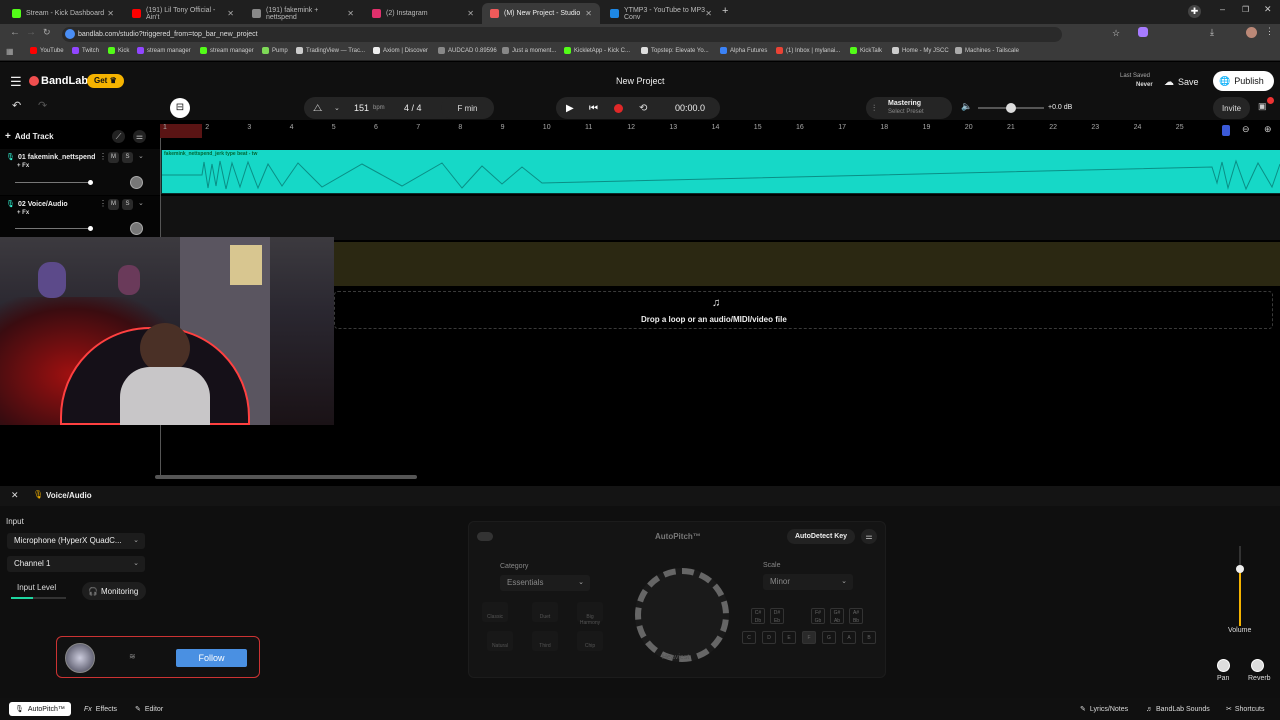 Image resolution: width=1280 pixels, height=720 pixels. Describe the element at coordinates (1243, 81) in the screenshot. I see `publish-button: 🌐 Publish` at that location.